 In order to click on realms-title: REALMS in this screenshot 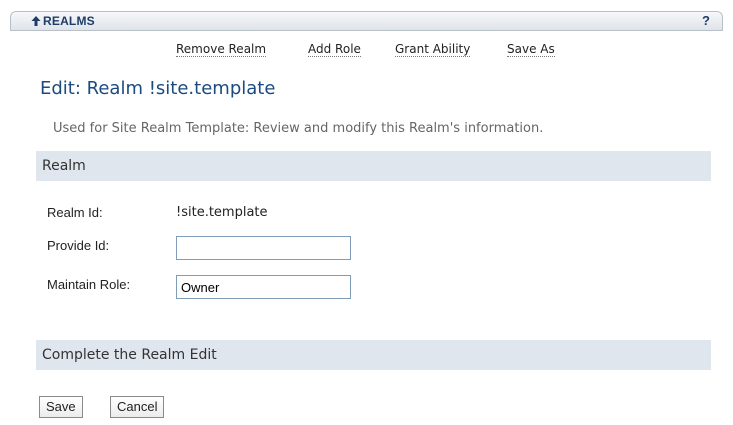, I will do `click(69, 21)`.